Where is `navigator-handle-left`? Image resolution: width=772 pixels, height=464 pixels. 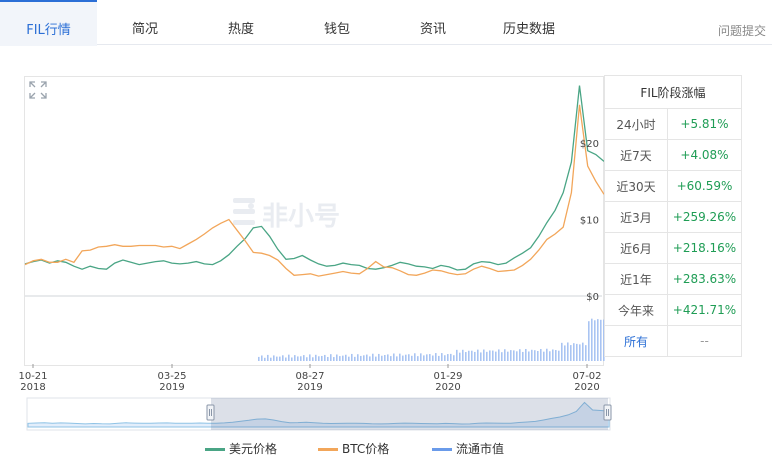
navigator-handle-left is located at coordinates (210, 412).